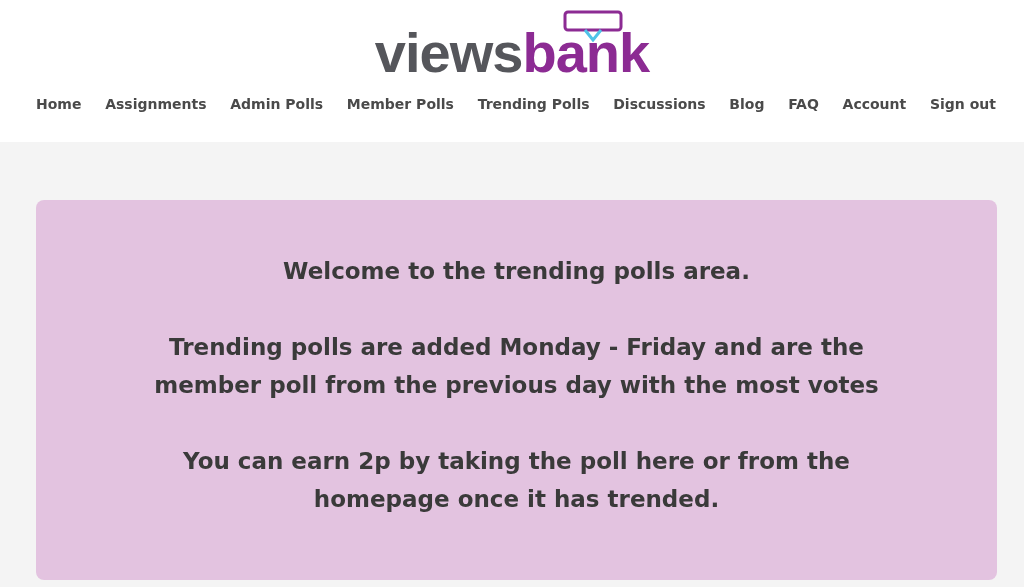  What do you see at coordinates (659, 104) in the screenshot?
I see `nav-link: Discussions` at bounding box center [659, 104].